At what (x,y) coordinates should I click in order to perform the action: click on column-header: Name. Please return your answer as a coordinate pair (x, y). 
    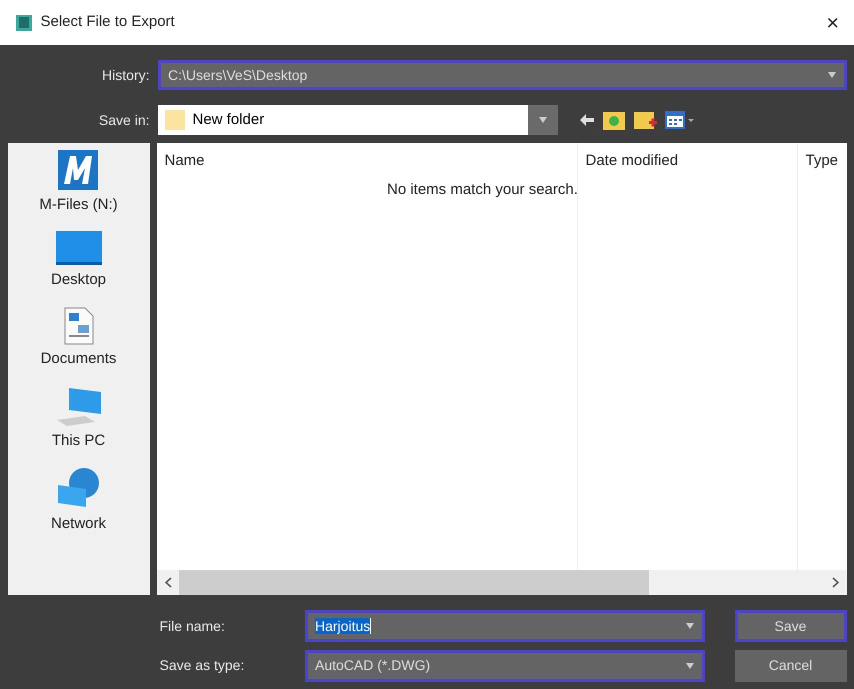
    Looking at the image, I should click on (367, 157).